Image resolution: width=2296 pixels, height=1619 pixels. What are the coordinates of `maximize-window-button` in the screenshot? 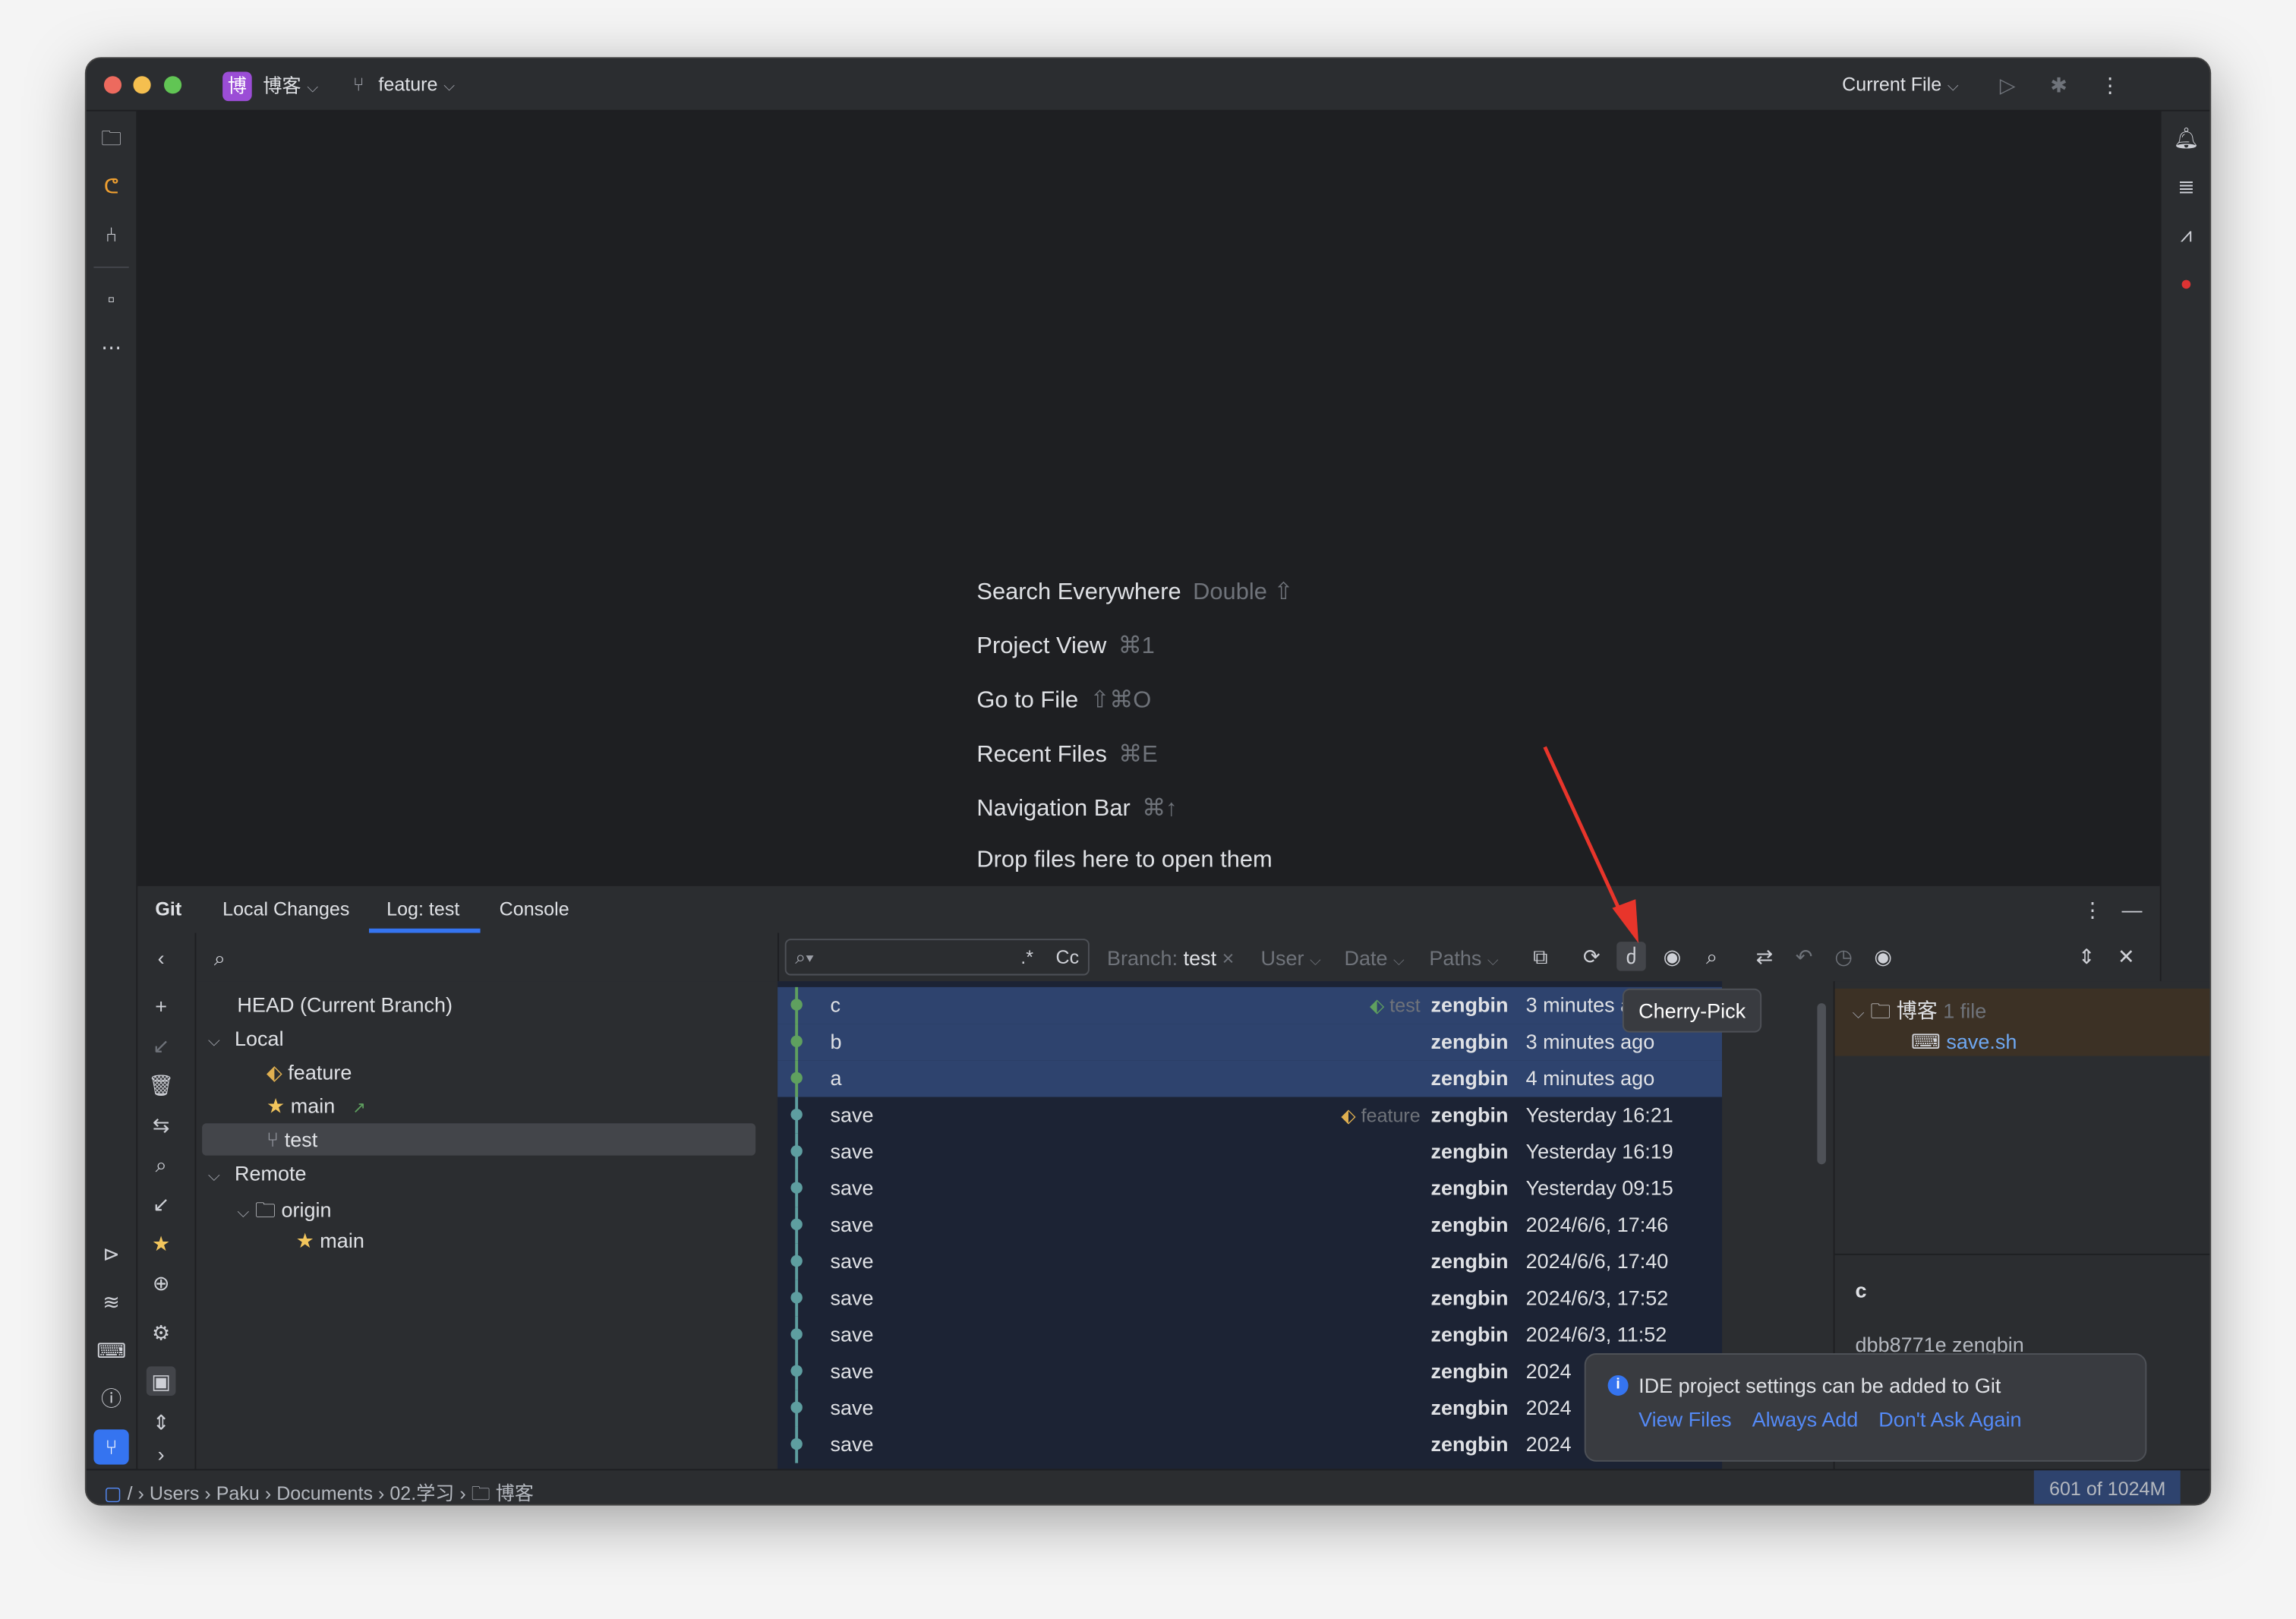 It's located at (173, 85).